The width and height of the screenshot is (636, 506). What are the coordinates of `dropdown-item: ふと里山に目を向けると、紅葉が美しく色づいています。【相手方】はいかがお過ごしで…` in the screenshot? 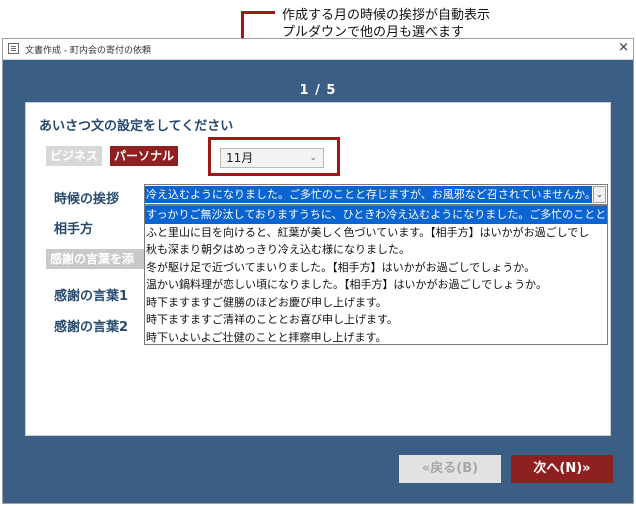 It's located at (376, 233).